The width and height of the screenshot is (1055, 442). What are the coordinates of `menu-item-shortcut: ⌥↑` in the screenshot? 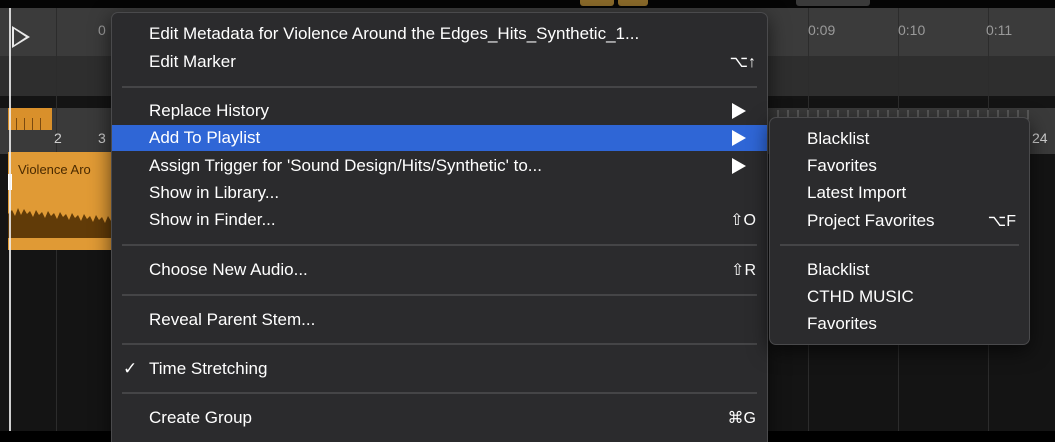 It's located at (742, 62).